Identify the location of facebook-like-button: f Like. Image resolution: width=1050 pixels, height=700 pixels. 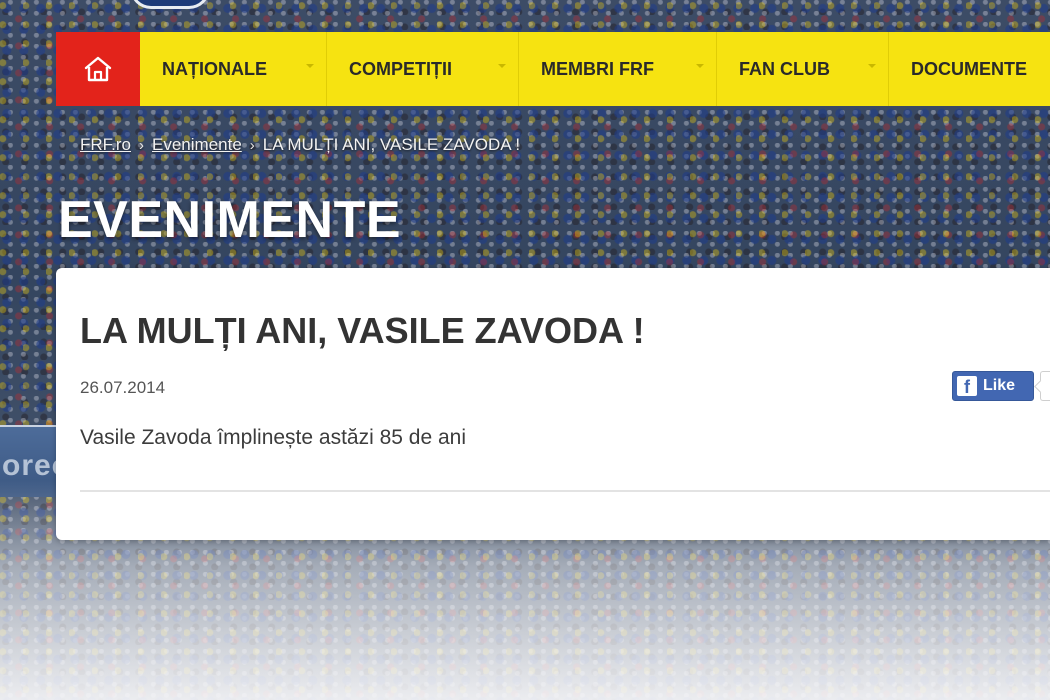
(993, 386).